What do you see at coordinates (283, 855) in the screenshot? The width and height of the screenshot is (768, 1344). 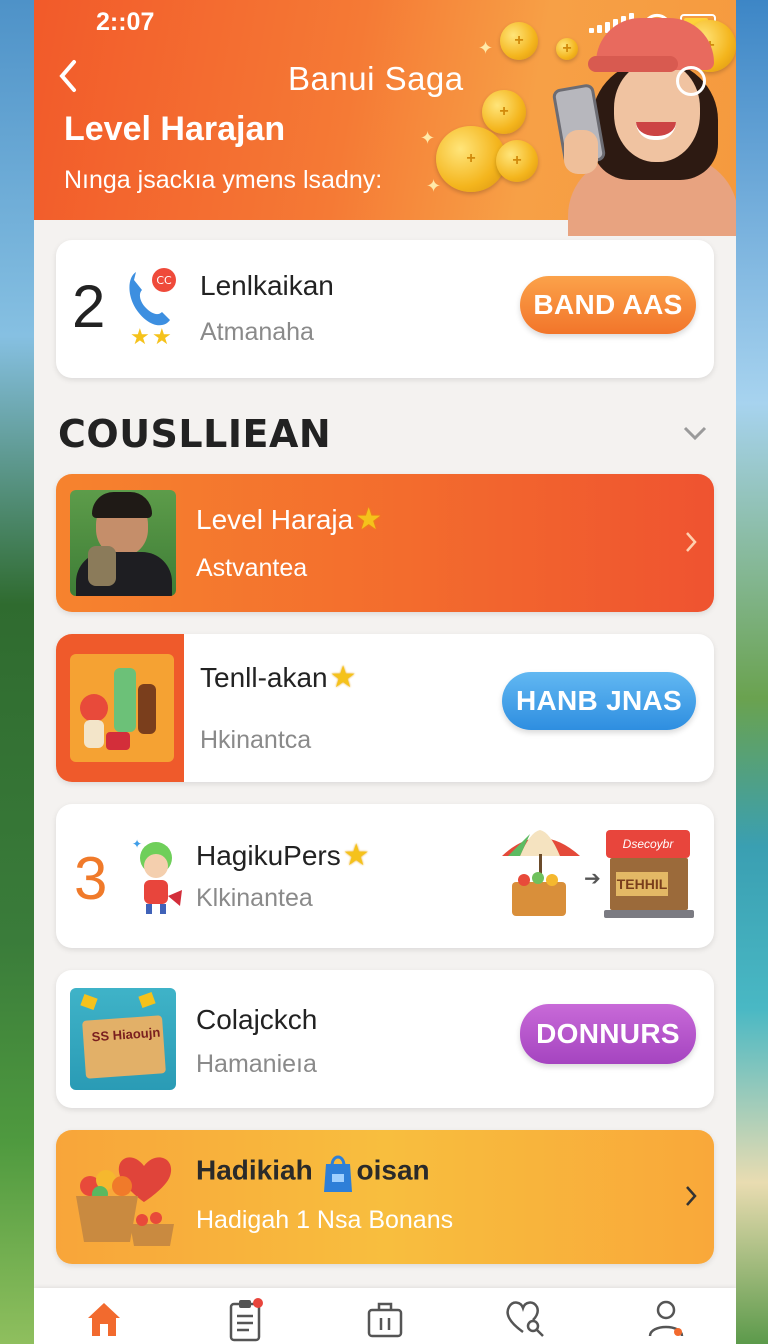 I see `item-title: HagikuPers★` at bounding box center [283, 855].